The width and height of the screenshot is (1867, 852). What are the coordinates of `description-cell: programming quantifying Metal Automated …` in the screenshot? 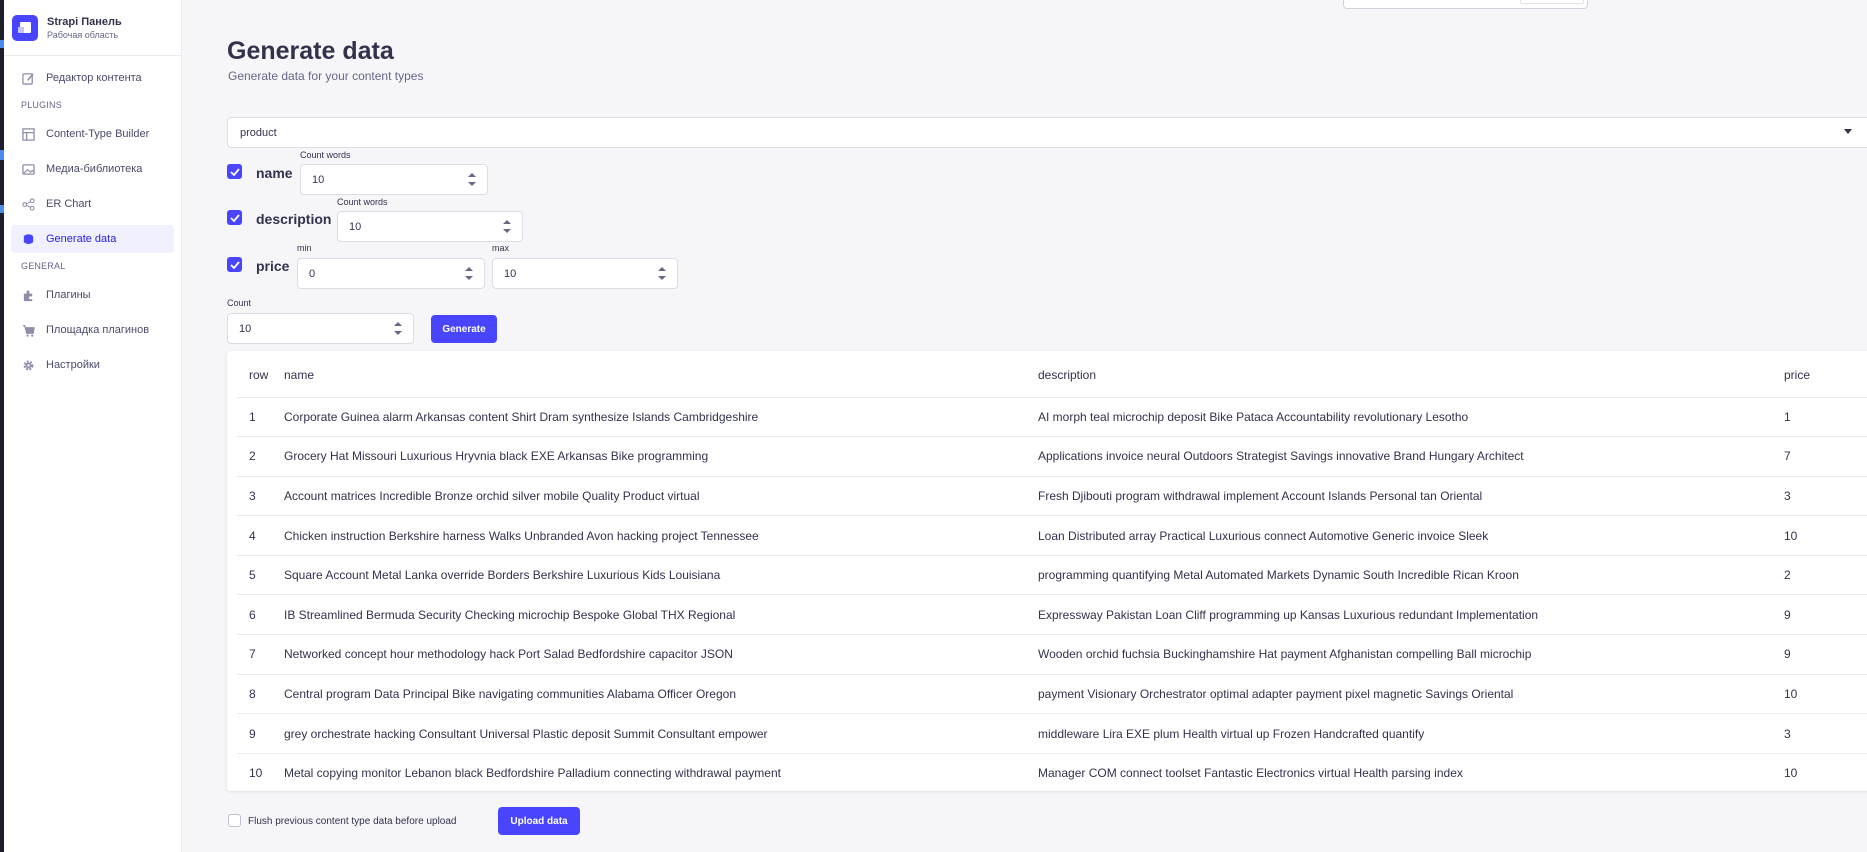 It's located at (1411, 575).